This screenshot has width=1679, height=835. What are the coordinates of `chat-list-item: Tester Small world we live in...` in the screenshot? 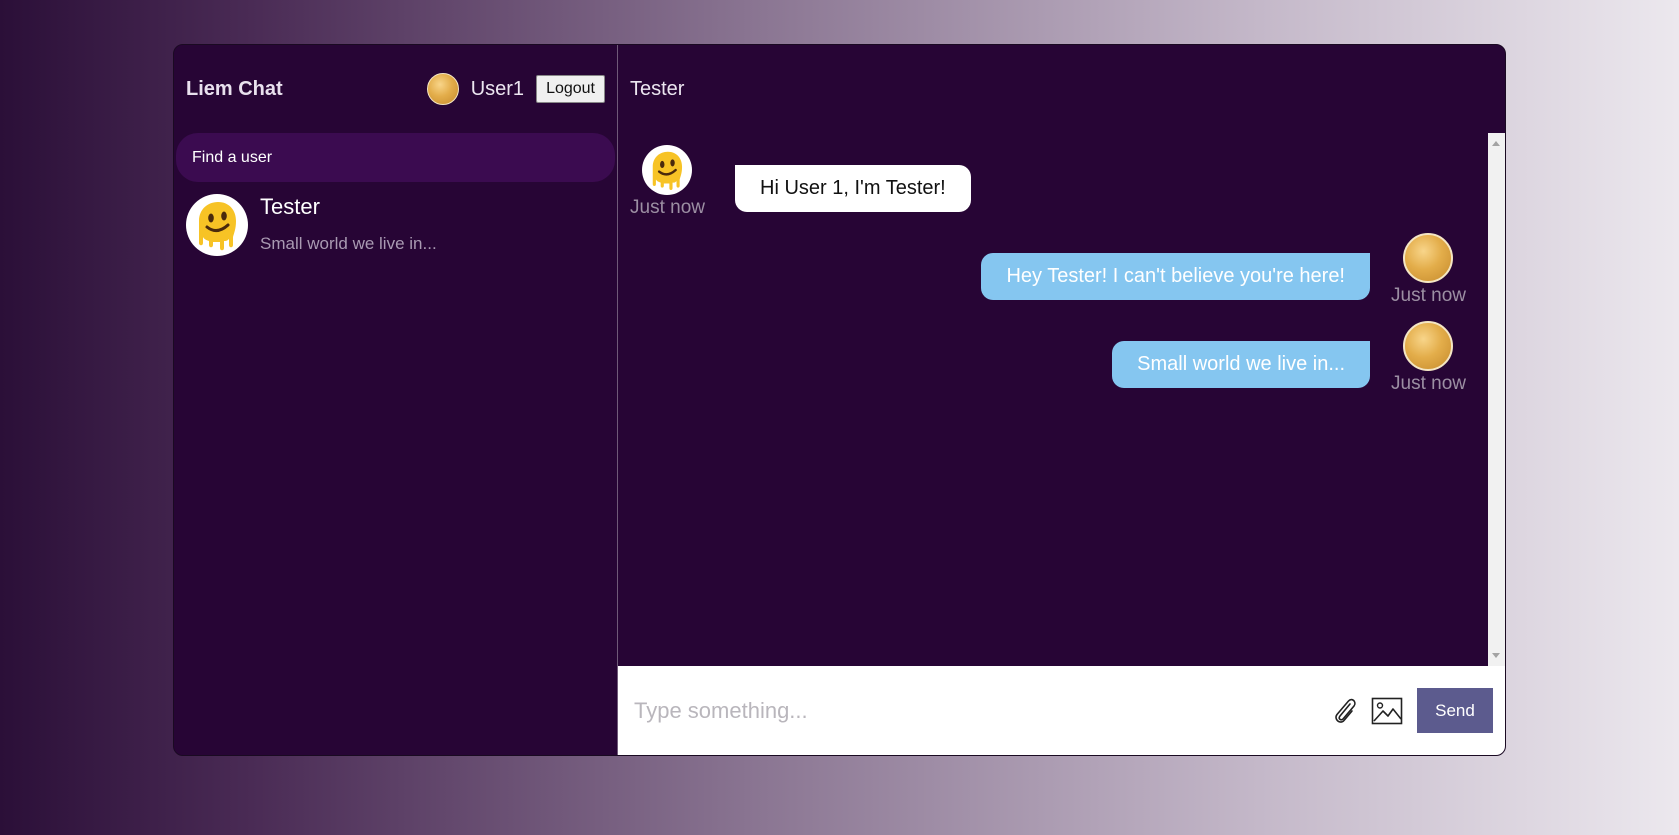 It's located at (395, 225).